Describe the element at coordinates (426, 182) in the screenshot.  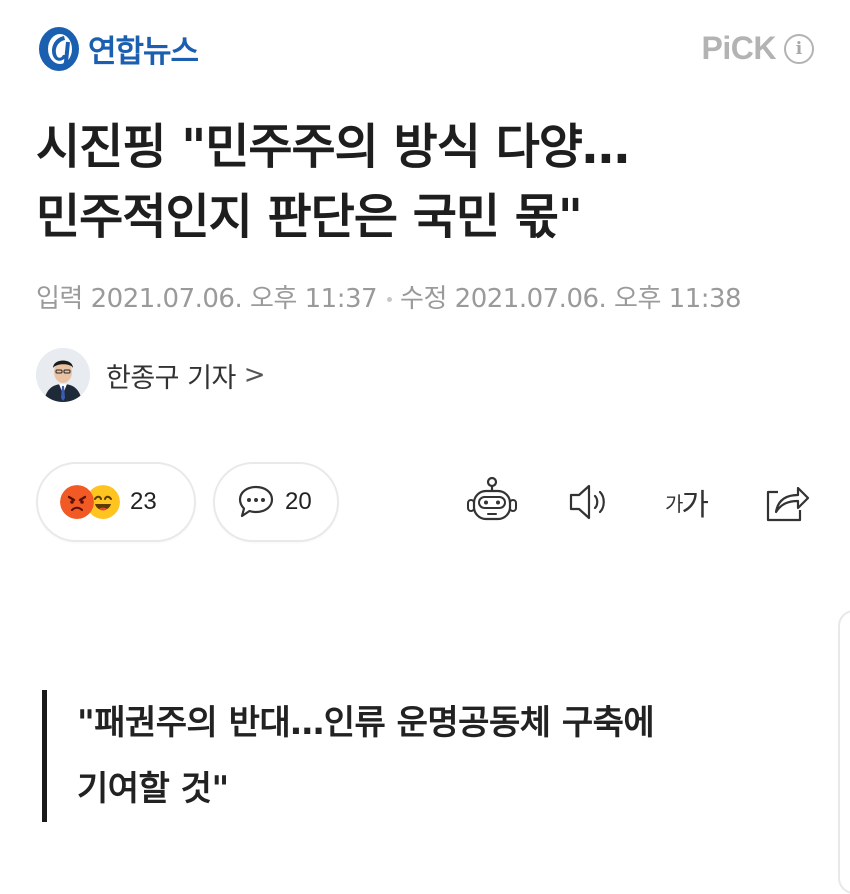
I see `article-title: 시진핑 "민주주의 방식 다양… 민주적인지 판단은 국민 몫"` at that location.